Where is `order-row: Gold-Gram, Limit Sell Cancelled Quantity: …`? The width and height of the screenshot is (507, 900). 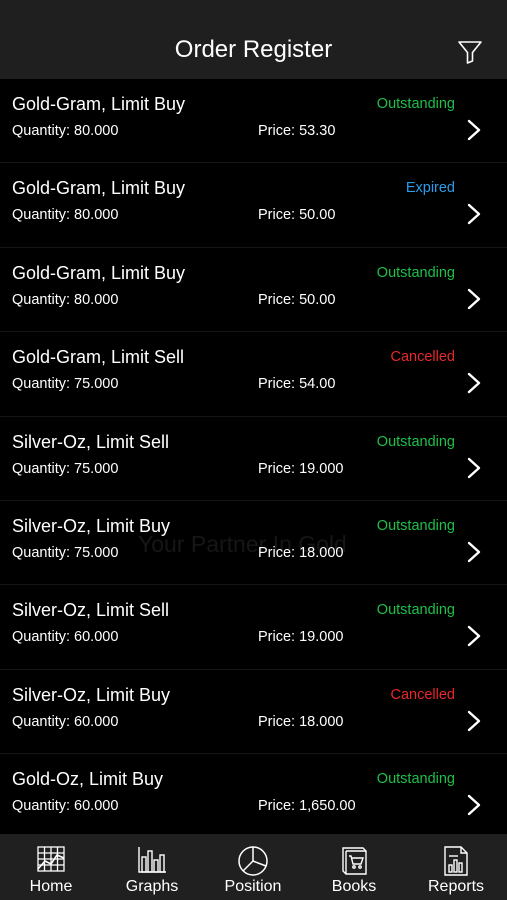
order-row: Gold-Gram, Limit Sell Cancelled Quantity: … is located at coordinates (253, 374).